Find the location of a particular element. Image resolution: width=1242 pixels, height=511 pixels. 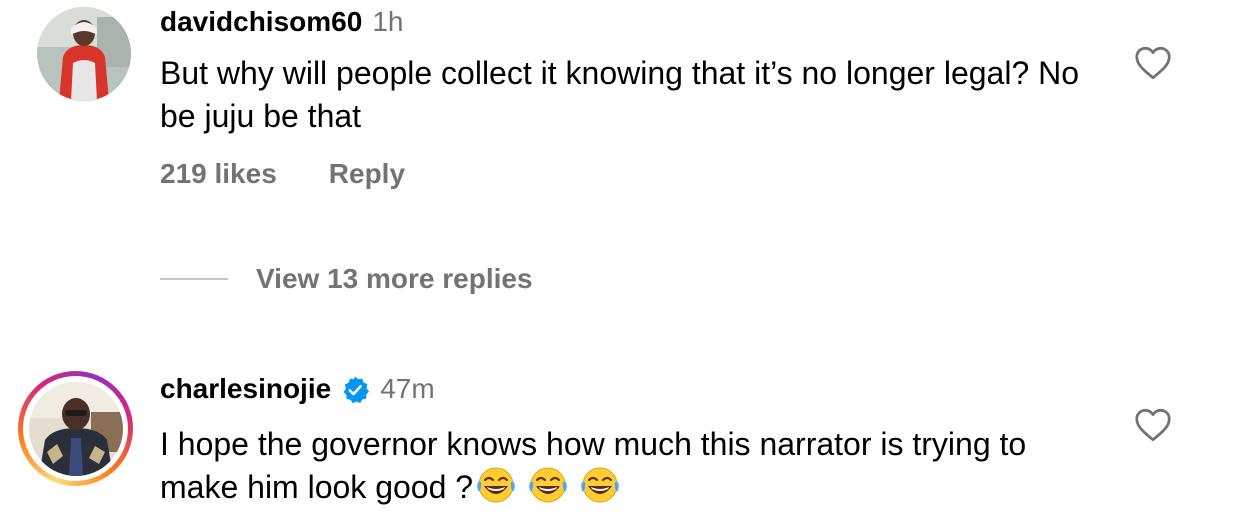

timestamp: 1h is located at coordinates (388, 21).